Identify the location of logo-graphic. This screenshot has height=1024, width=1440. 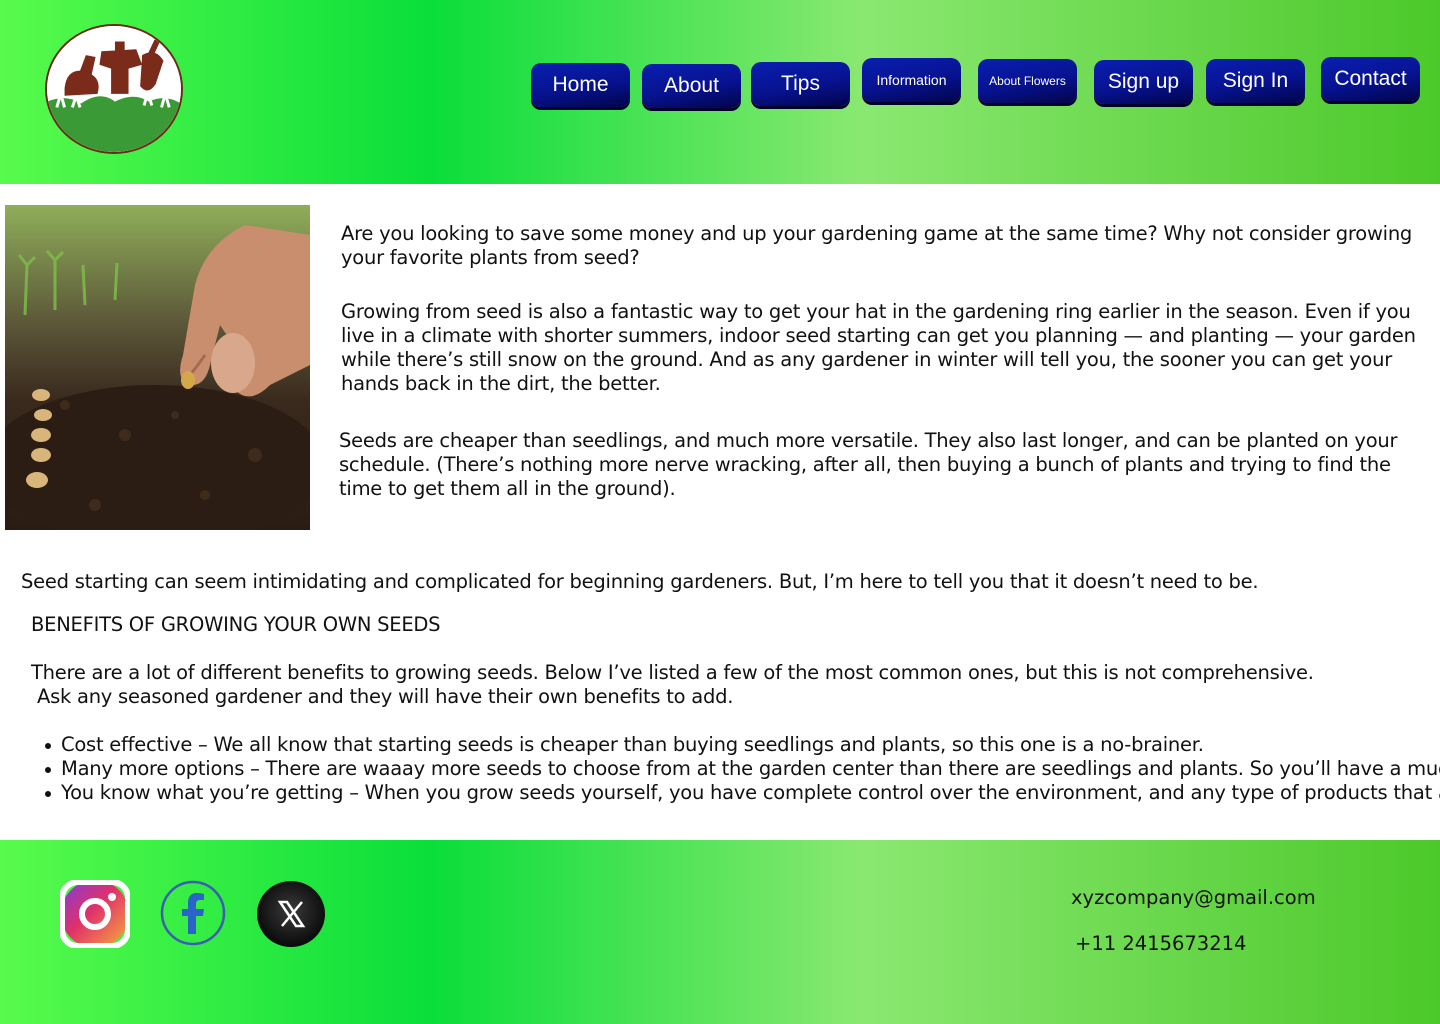
(114, 89).